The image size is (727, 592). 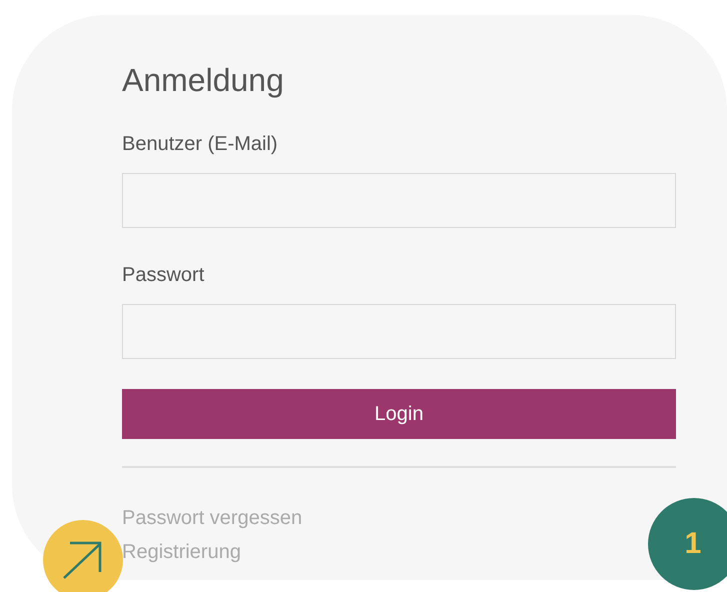 What do you see at coordinates (203, 80) in the screenshot?
I see `form-title: Anmeldung` at bounding box center [203, 80].